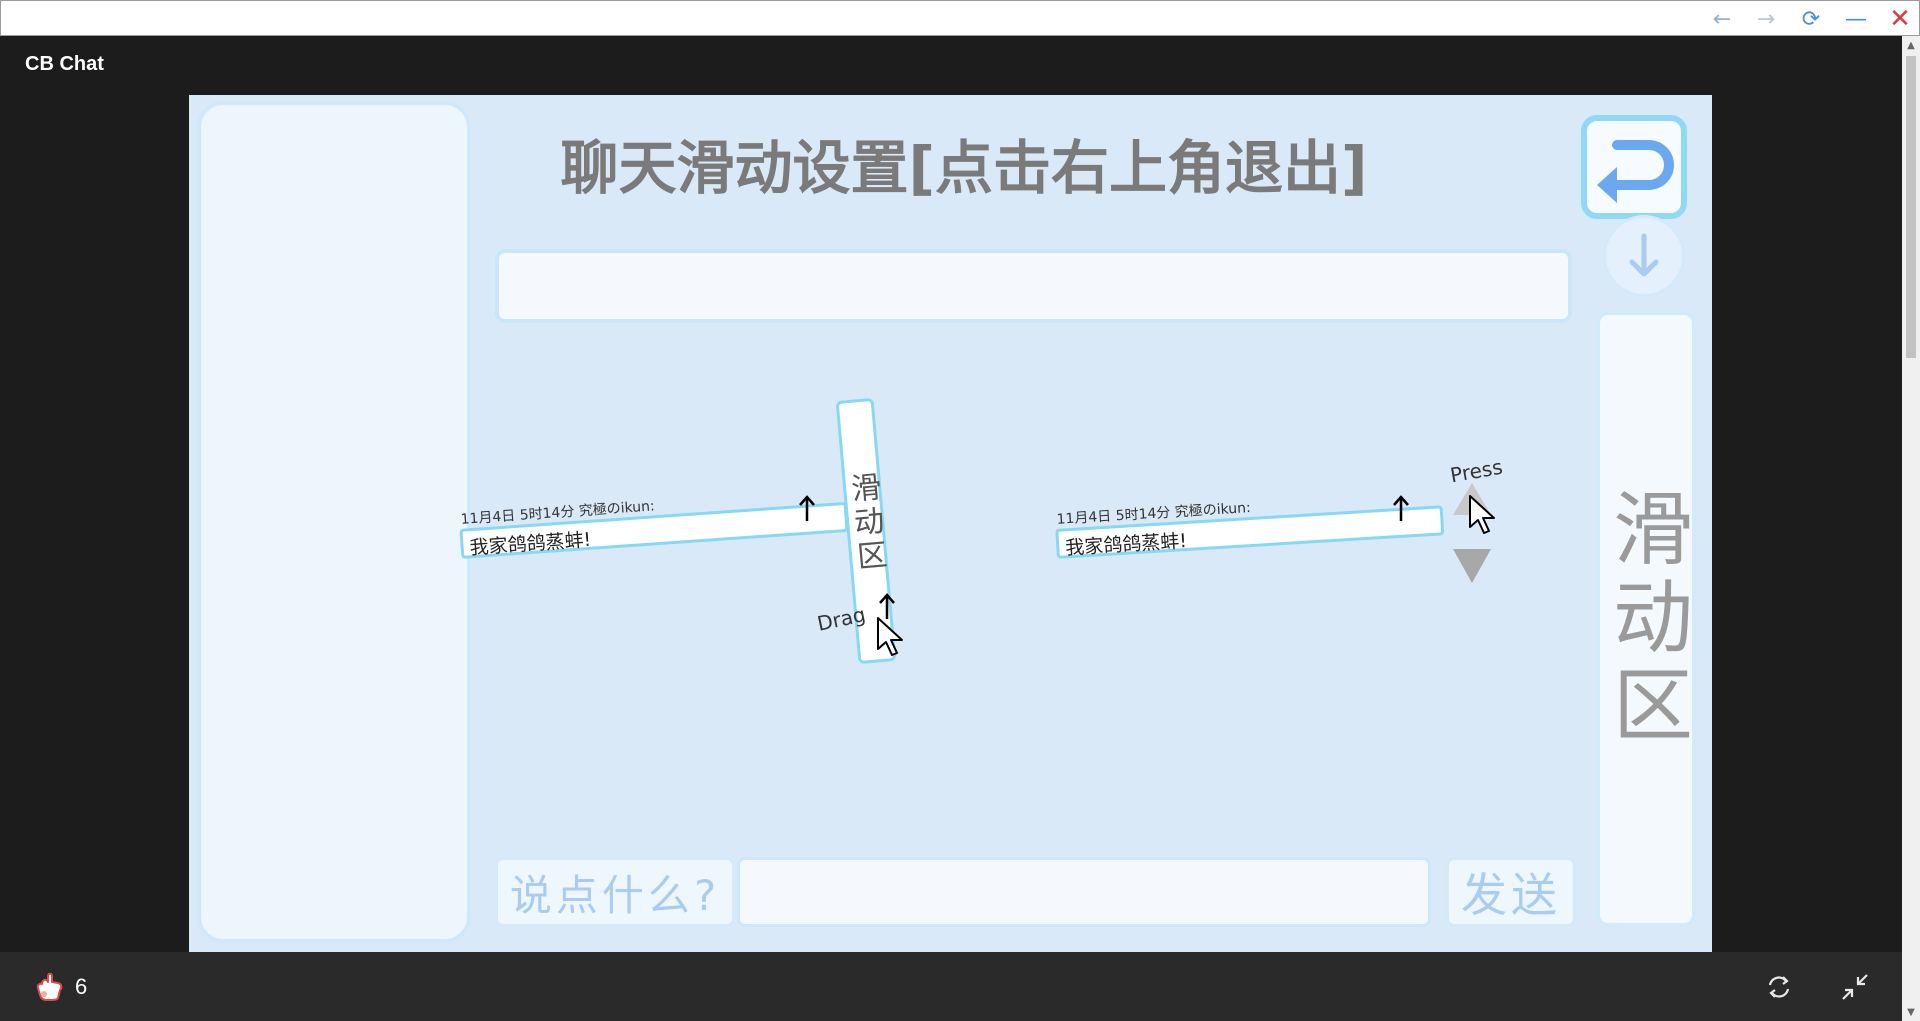 This screenshot has width=1920, height=1021. I want to click on close-button: ✕, so click(1900, 19).